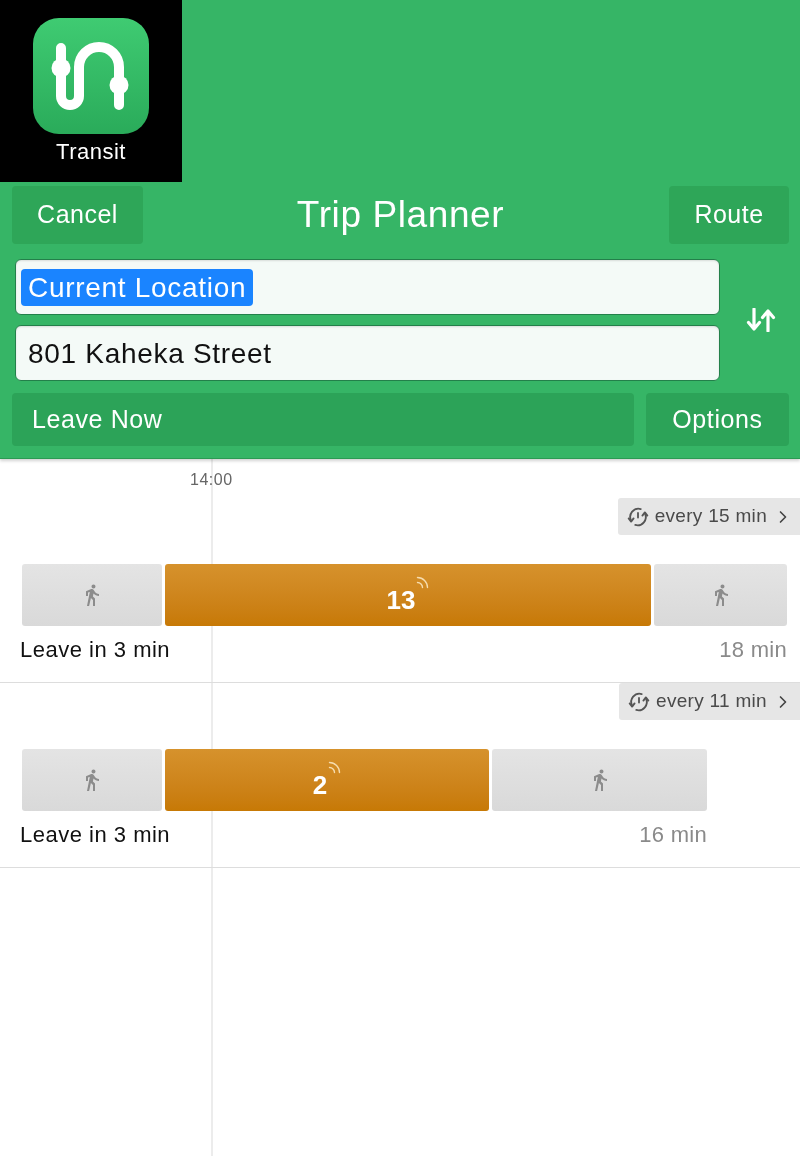 This screenshot has height=1156, width=800. I want to click on route-button: Route, so click(729, 215).